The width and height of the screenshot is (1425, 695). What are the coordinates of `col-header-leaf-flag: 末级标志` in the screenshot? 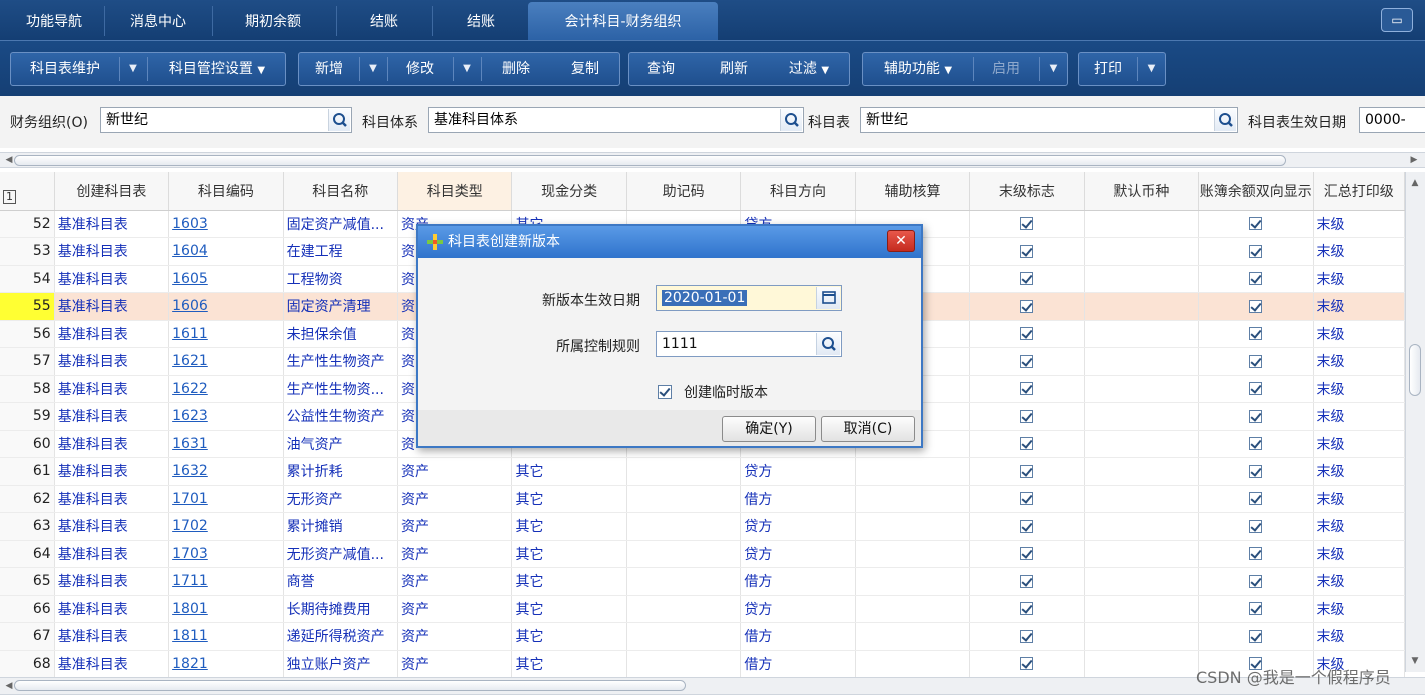 It's located at (1027, 191).